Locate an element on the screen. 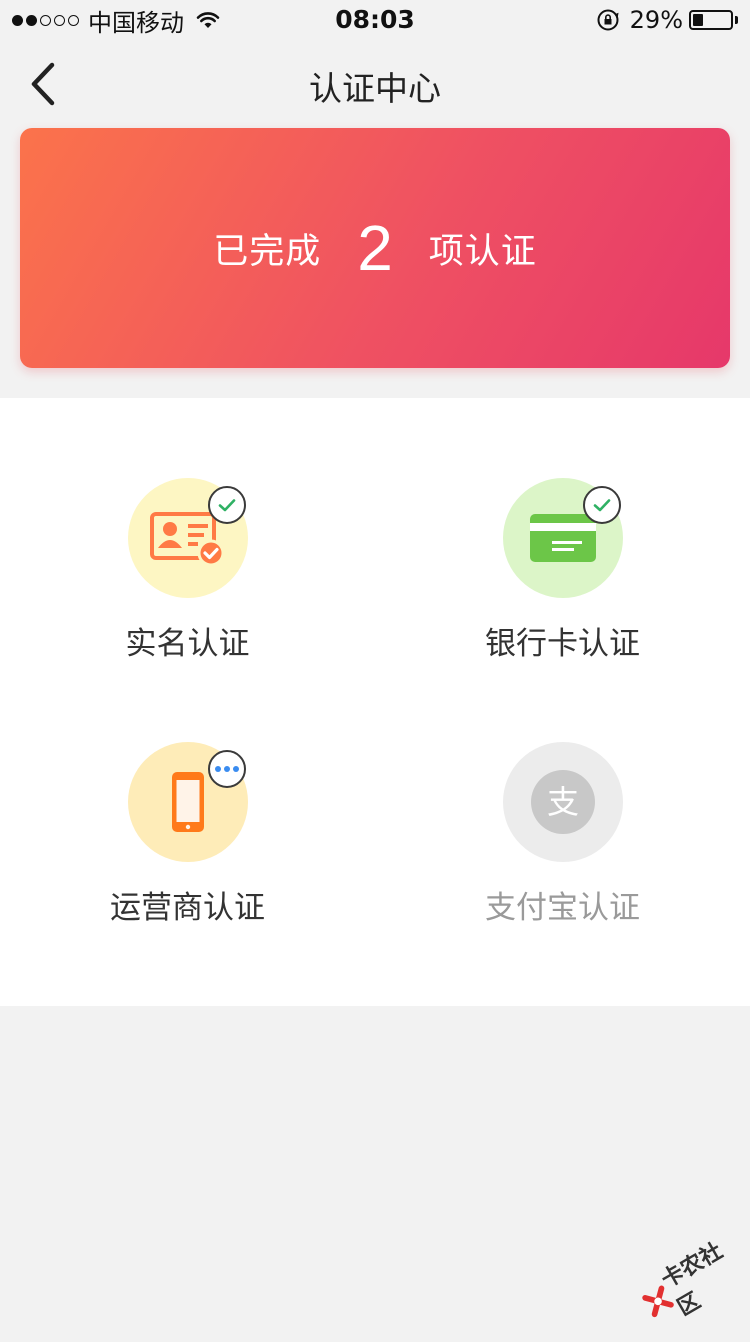  in-progress-badge is located at coordinates (227, 769).